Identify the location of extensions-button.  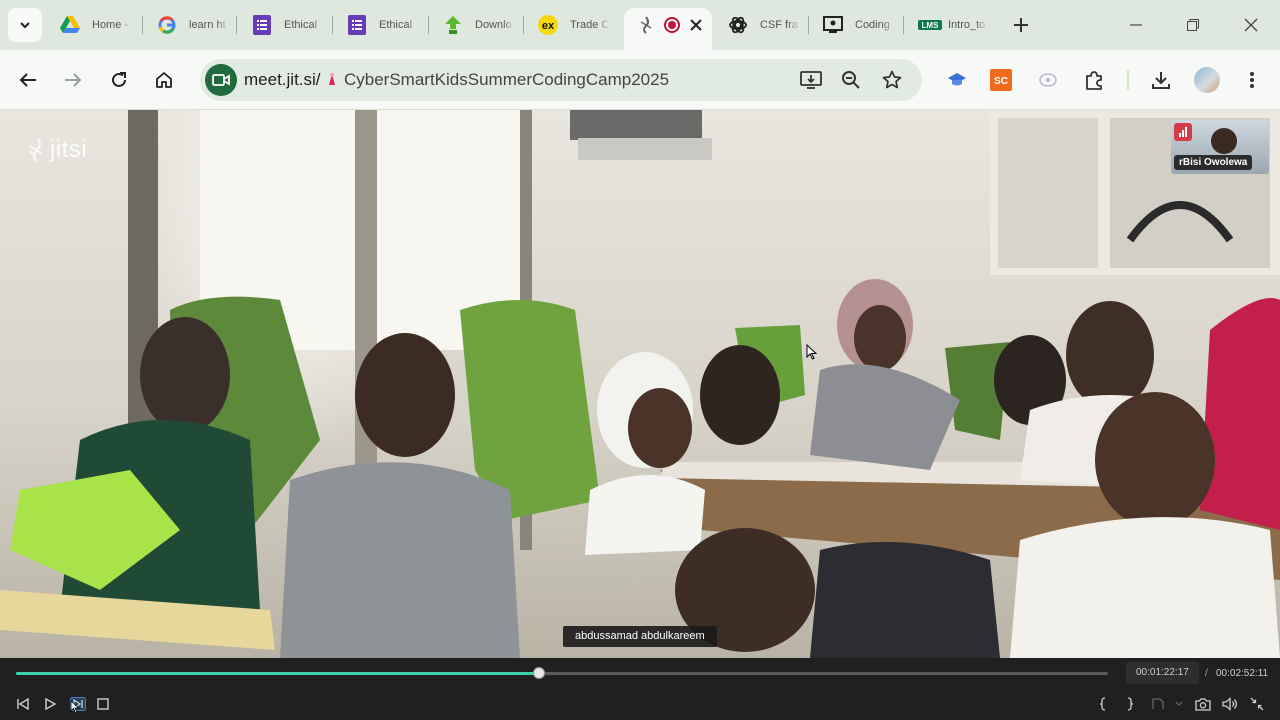
(1094, 80).